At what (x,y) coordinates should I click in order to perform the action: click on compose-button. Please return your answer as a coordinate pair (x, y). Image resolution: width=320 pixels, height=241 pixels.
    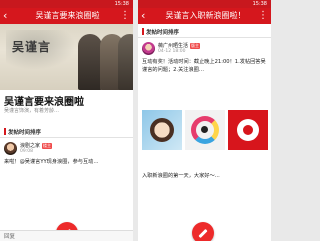
    Looking at the image, I should click on (203, 231).